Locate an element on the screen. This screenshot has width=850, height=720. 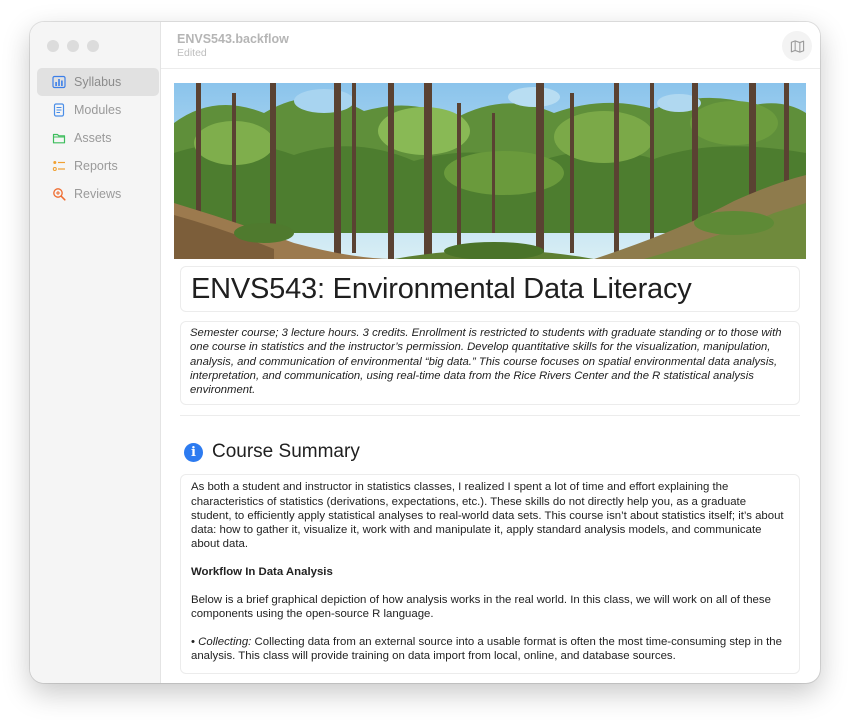
sidebar-item-label: Reports is located at coordinates (96, 166).